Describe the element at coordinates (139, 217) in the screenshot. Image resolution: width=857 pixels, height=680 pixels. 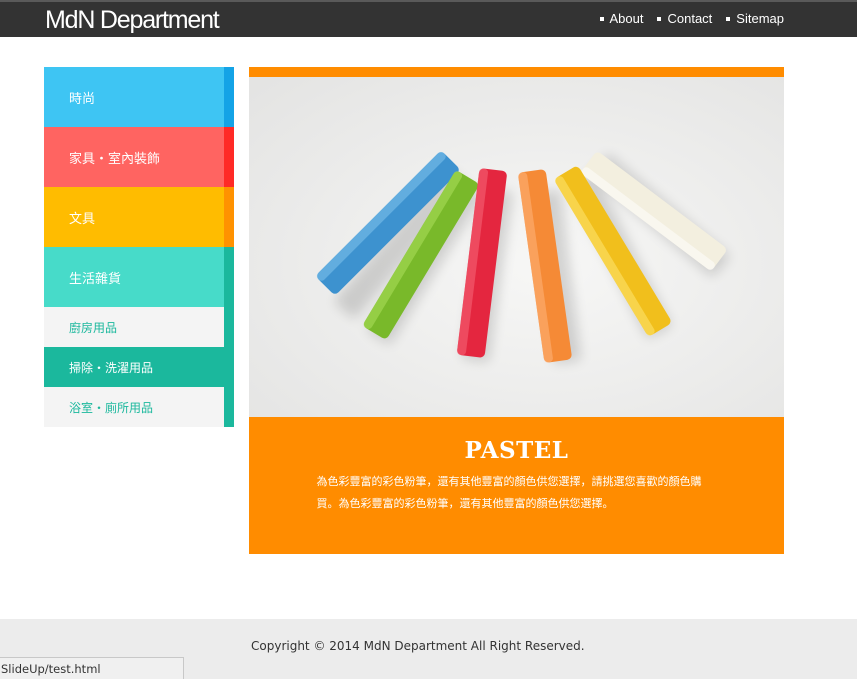
I see `sidebar-item-stationery: 文具` at that location.